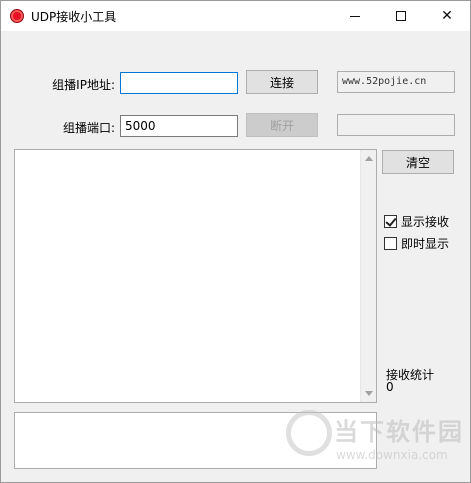 This screenshot has height=483, width=471. I want to click on url-display: www.52pojie.cn, so click(396, 82).